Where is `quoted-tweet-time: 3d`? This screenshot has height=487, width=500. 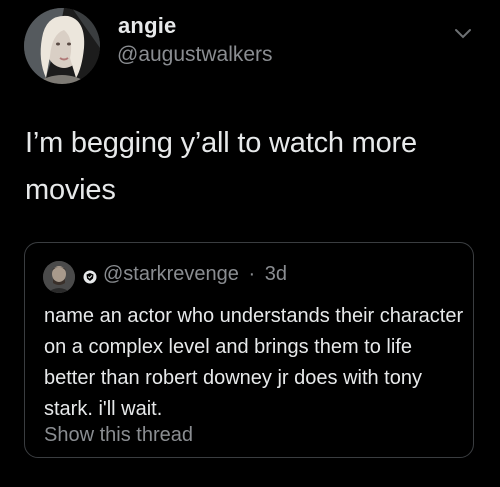
quoted-tweet-time: 3d is located at coordinates (276, 274).